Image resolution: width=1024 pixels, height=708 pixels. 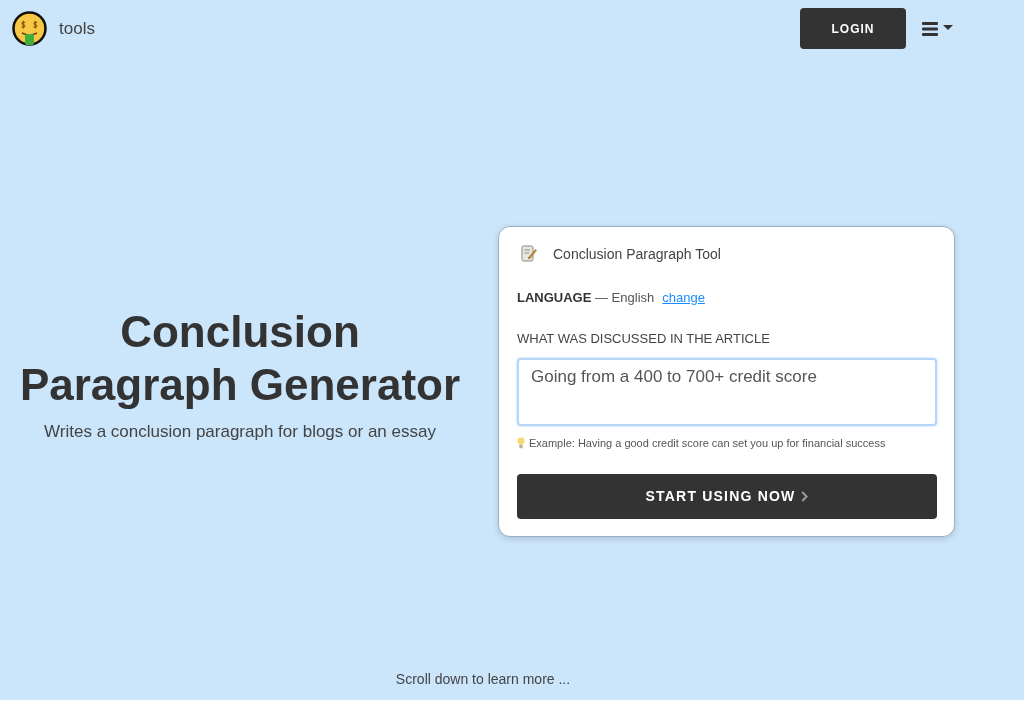 I want to click on card-title: Conclusion Paragraph Tool, so click(x=637, y=253).